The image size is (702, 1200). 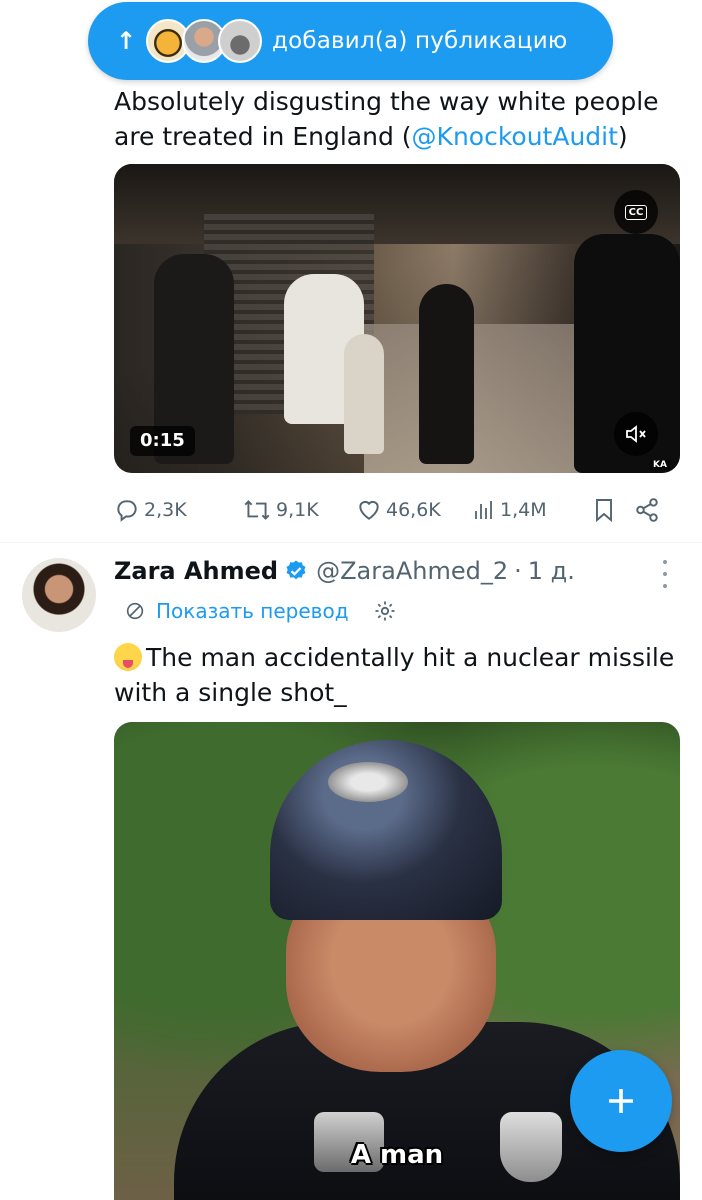 What do you see at coordinates (613, 510) in the screenshot?
I see `bookmark-button` at bounding box center [613, 510].